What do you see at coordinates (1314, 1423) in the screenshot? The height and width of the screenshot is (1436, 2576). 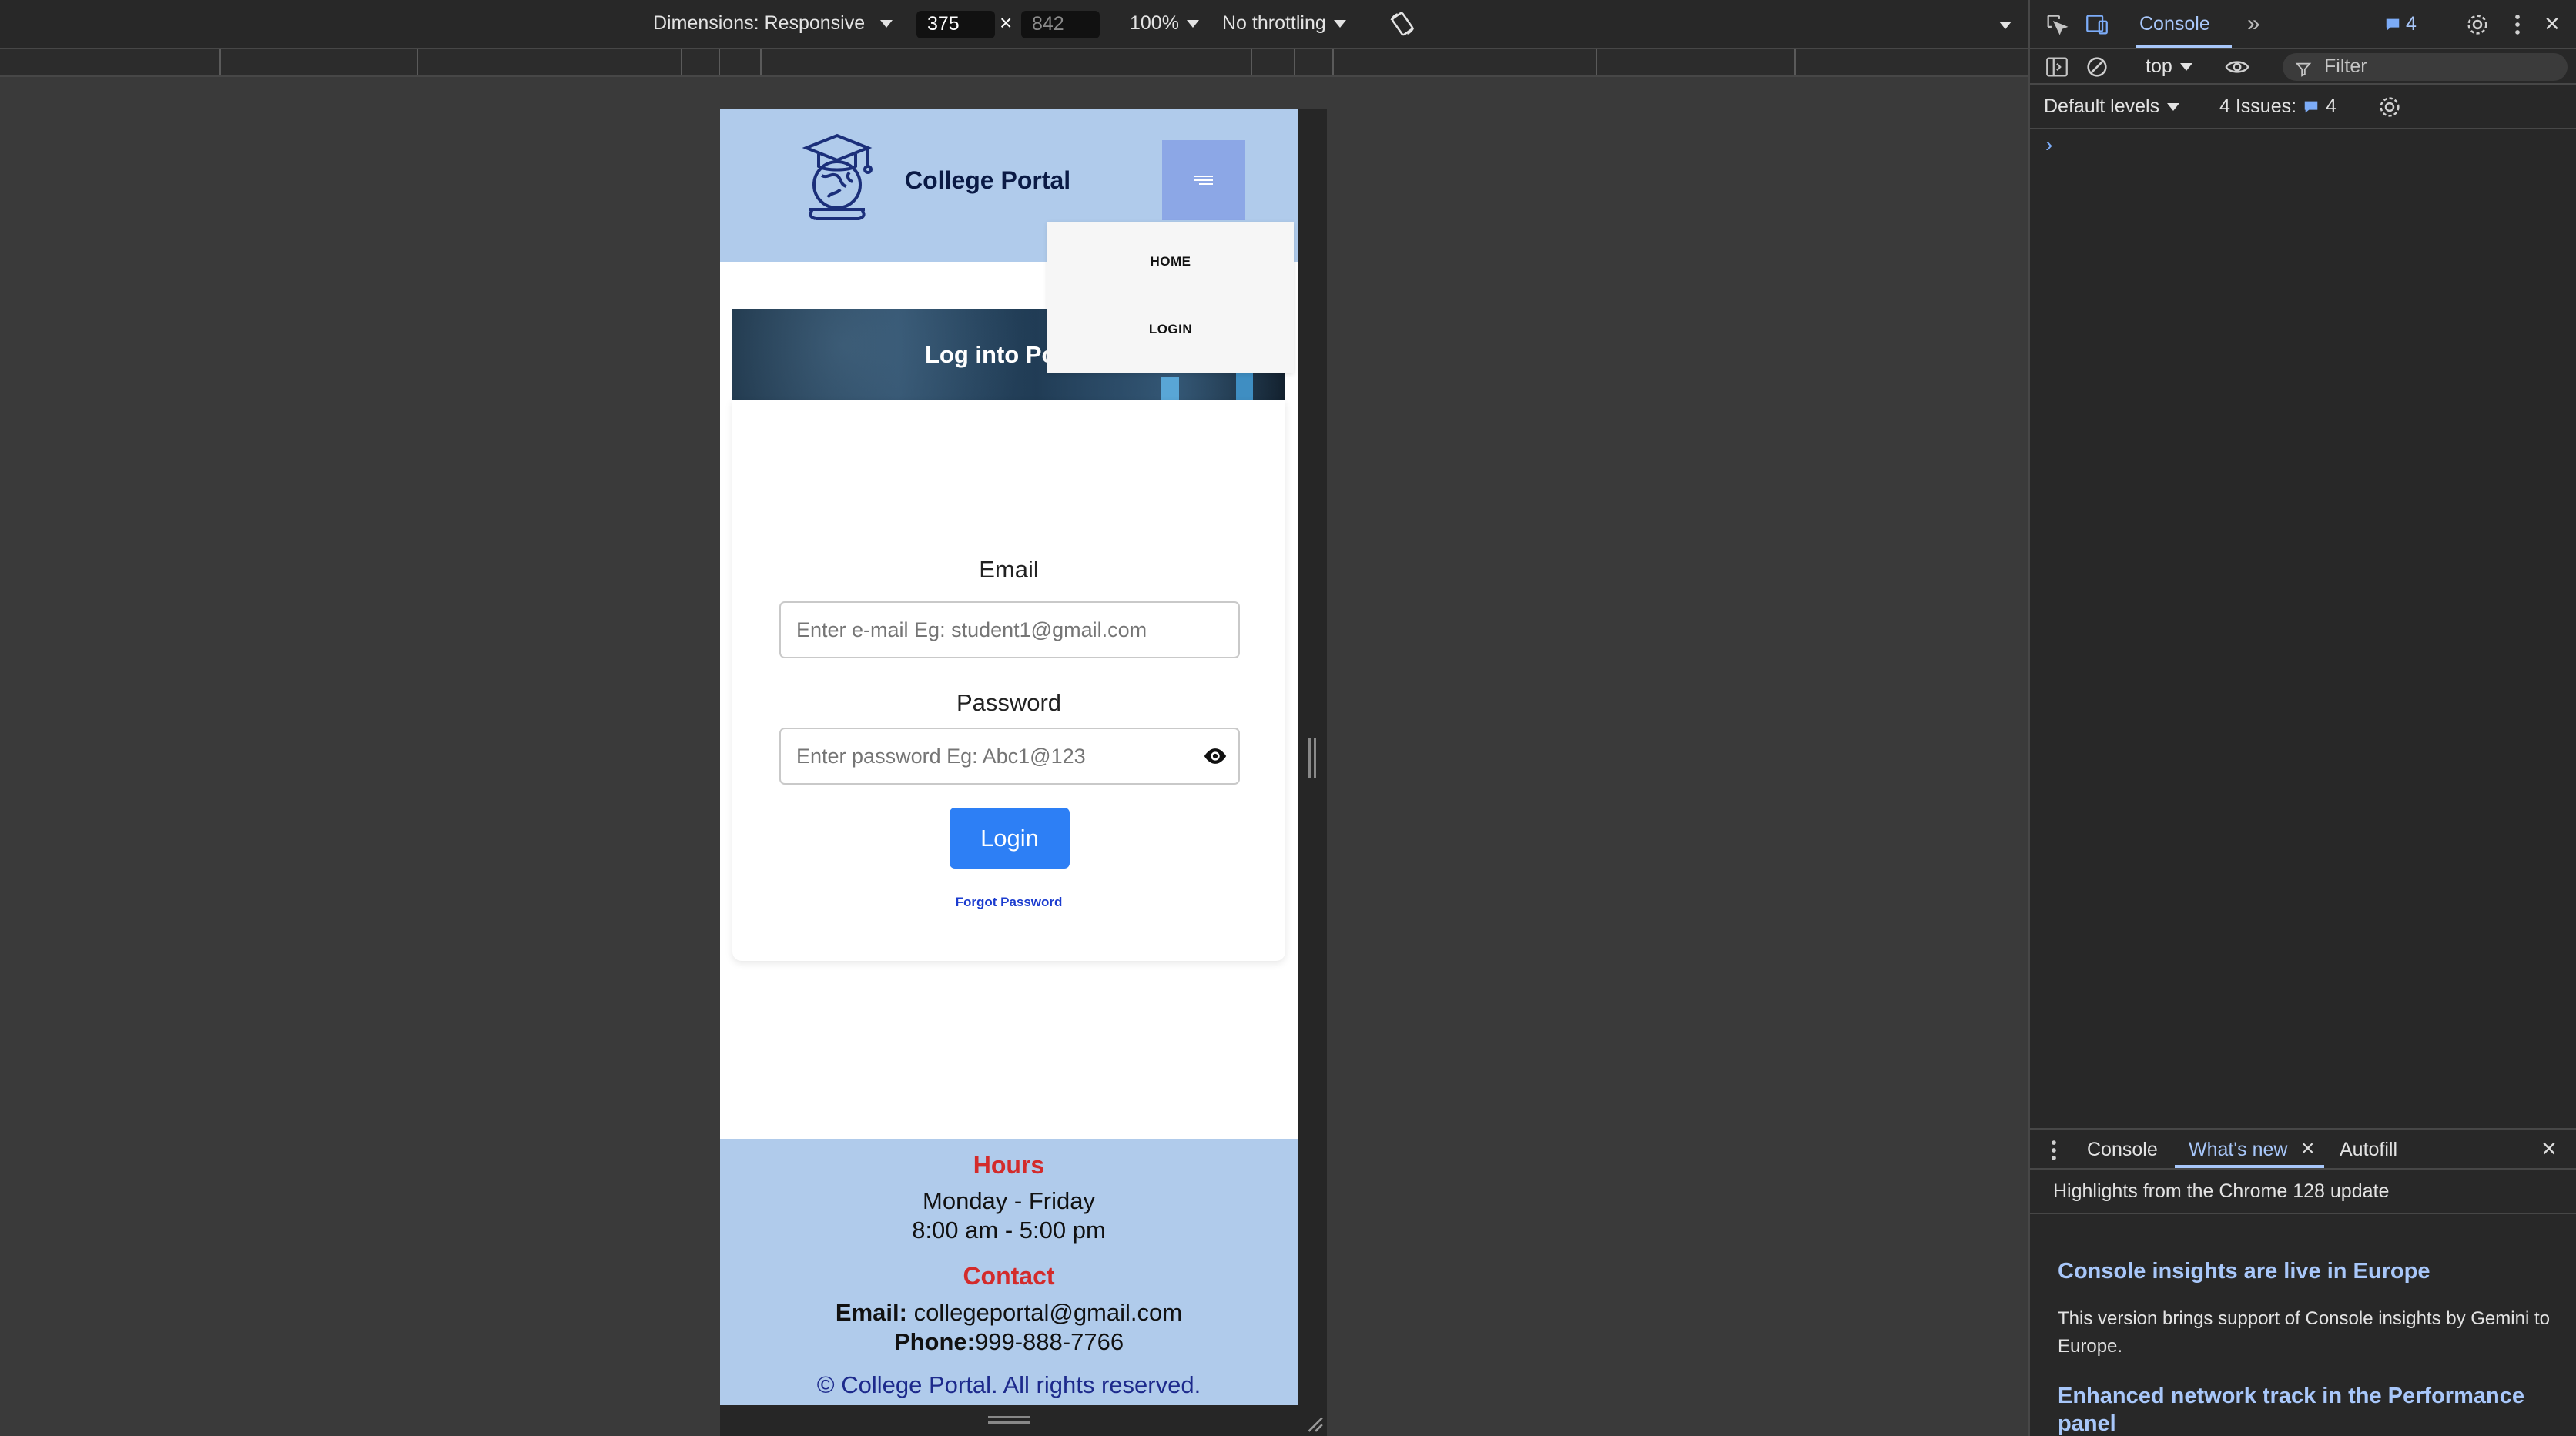 I see `resize-corner-icon` at bounding box center [1314, 1423].